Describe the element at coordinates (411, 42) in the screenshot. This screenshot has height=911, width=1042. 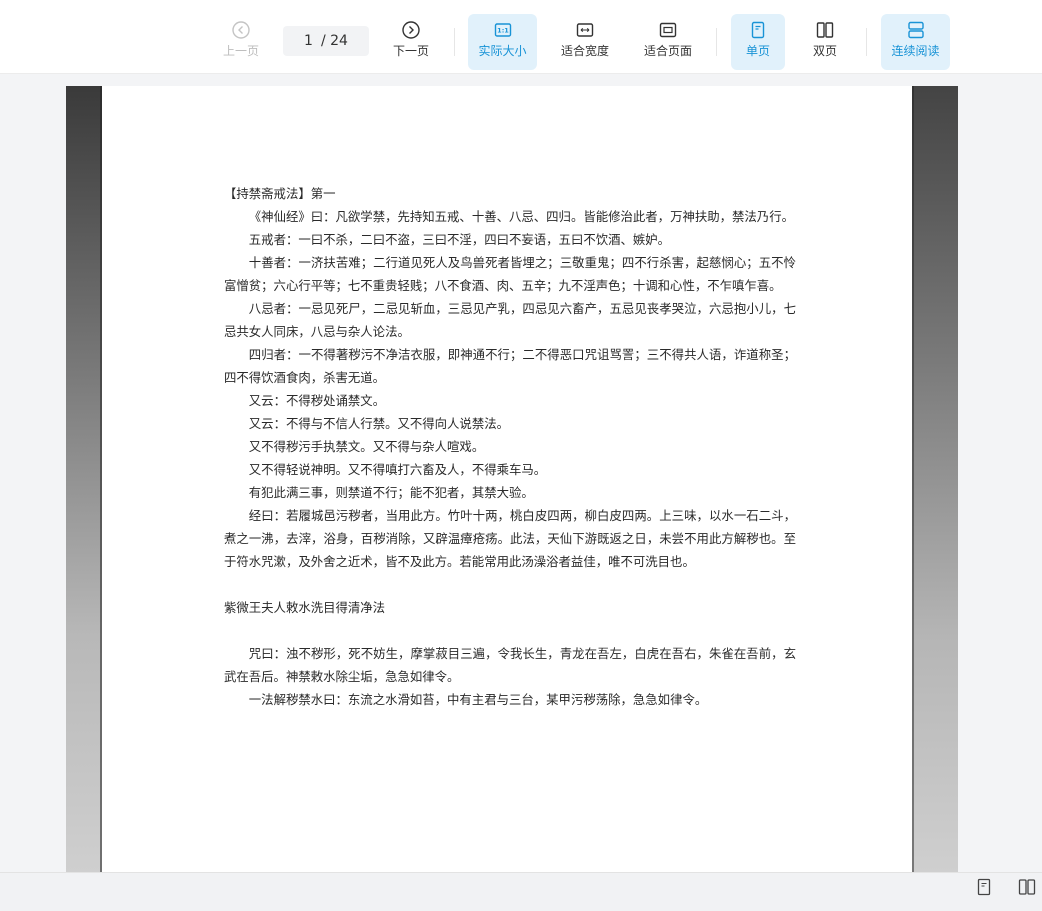
I see `next-page-button: 下一页` at that location.